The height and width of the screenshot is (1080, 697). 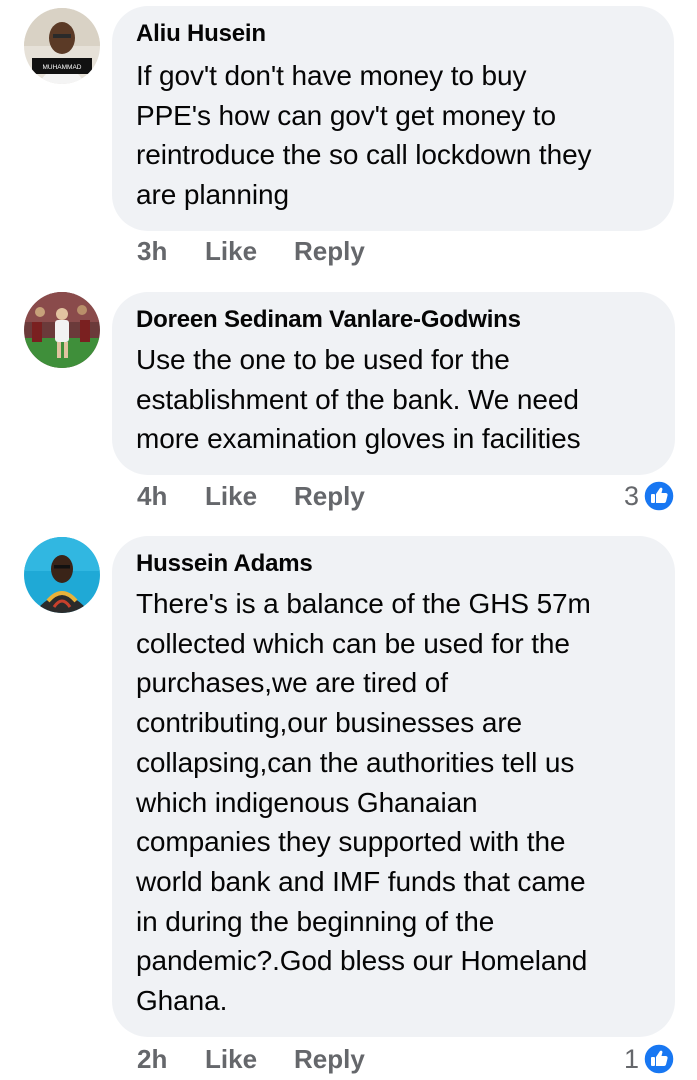 I want to click on reaction-summary: 1, so click(x=649, y=1059).